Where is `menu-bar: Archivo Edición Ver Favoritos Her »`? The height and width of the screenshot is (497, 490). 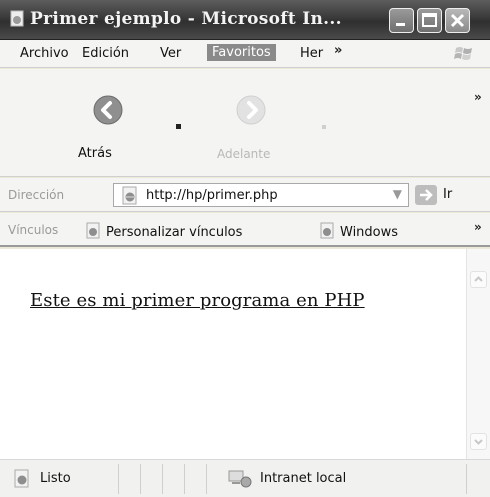 menu-bar: Archivo Edición Ver Favoritos Her » is located at coordinates (245, 54).